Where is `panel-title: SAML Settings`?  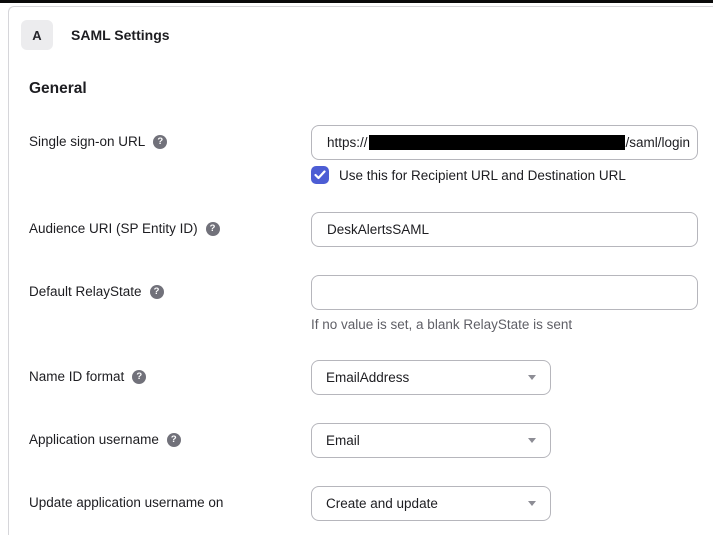
panel-title: SAML Settings is located at coordinates (120, 35).